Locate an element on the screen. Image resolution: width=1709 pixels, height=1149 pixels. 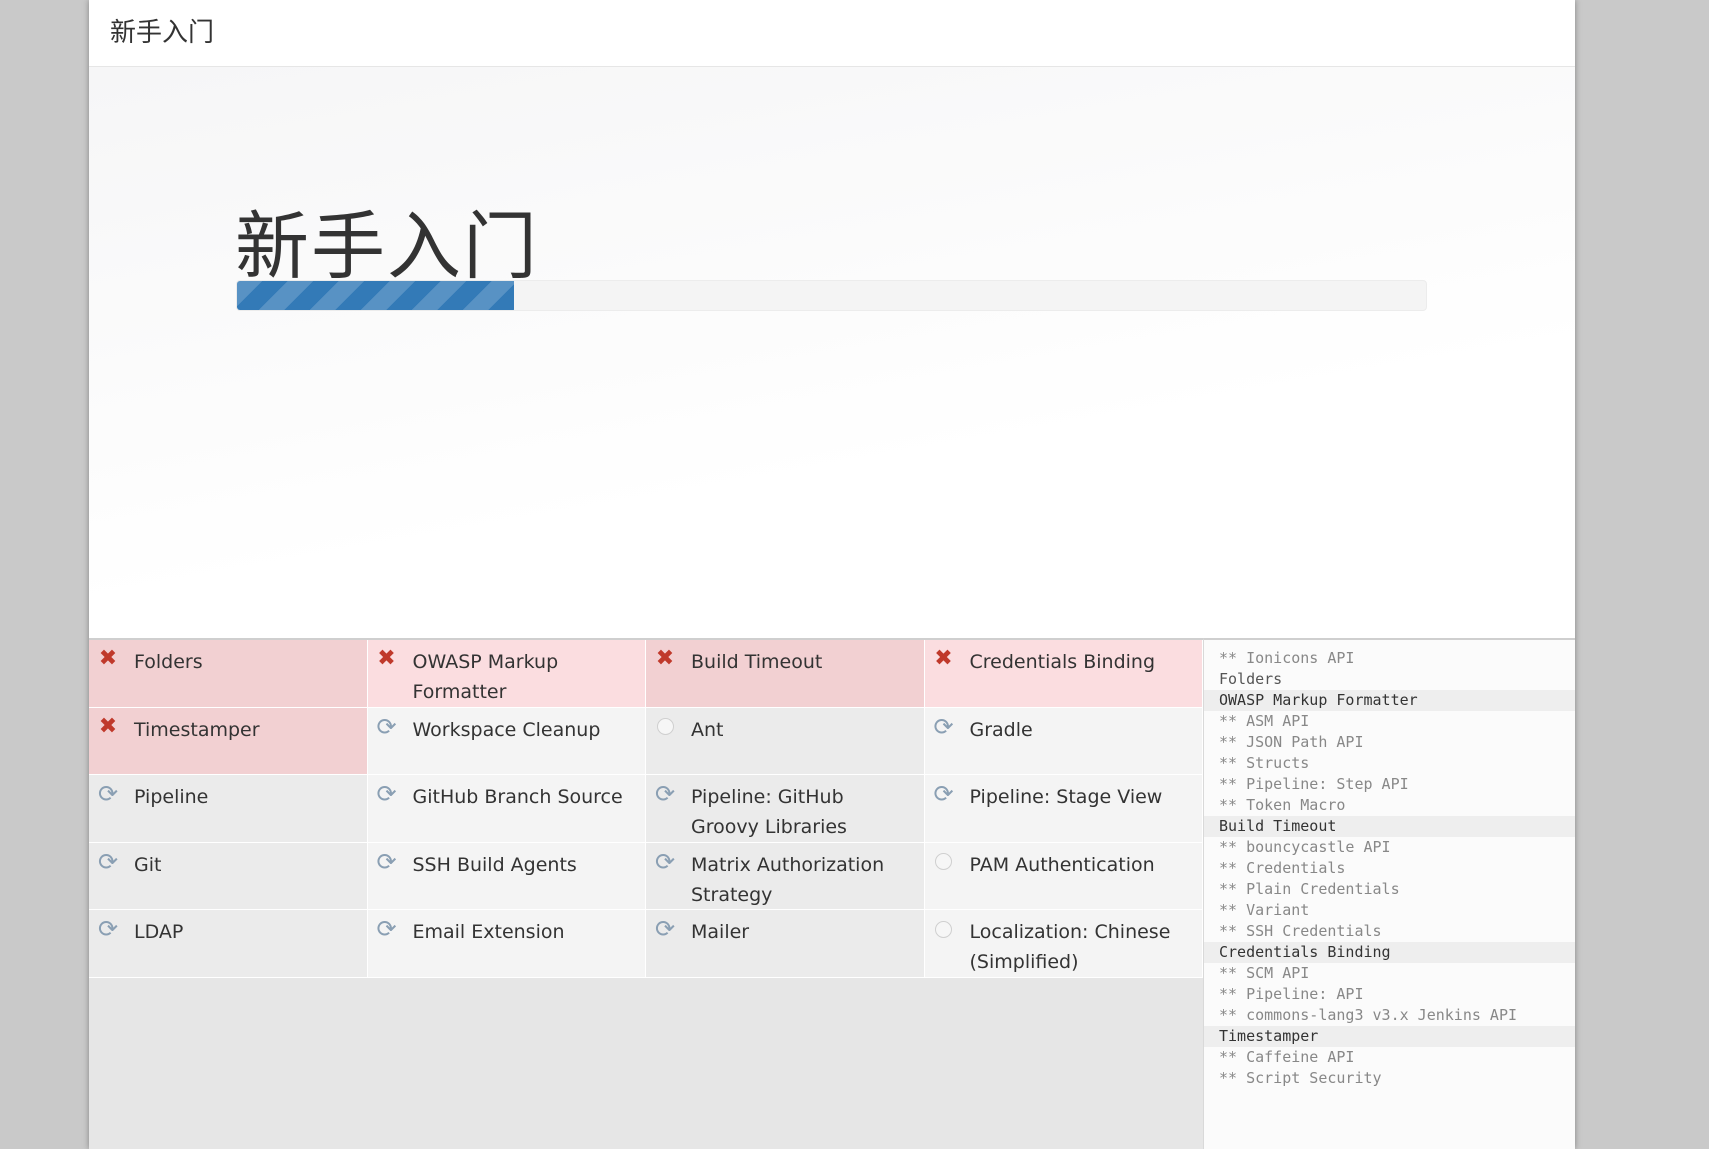
plugin-name: Pipeline is located at coordinates (171, 797).